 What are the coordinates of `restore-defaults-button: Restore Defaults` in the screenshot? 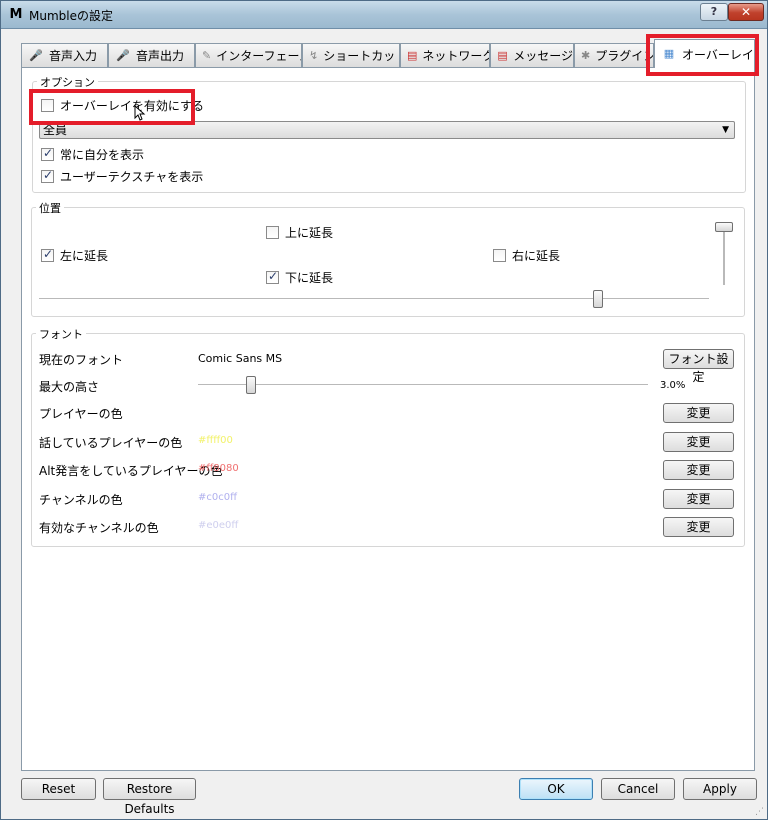 It's located at (149, 797).